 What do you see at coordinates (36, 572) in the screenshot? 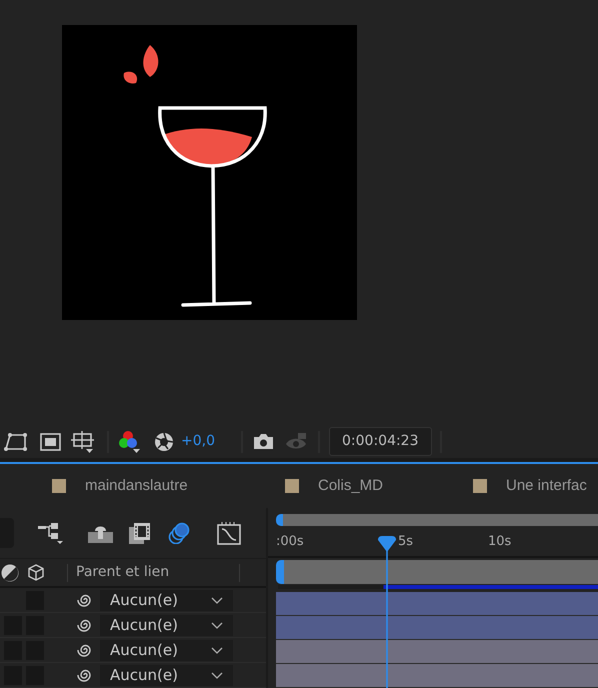
I see `cube-icon` at bounding box center [36, 572].